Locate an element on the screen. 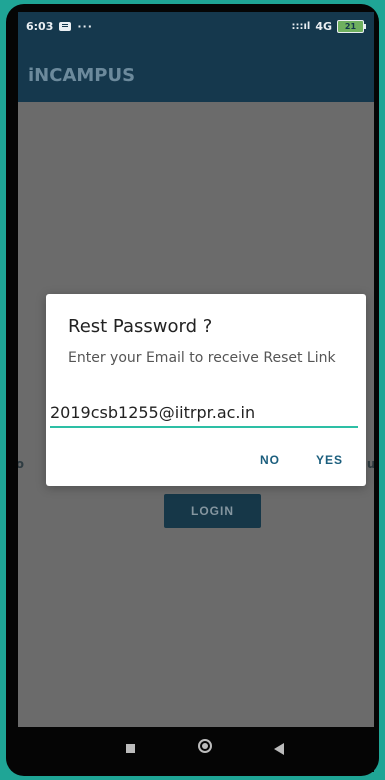  battery-level: 21 is located at coordinates (350, 26).